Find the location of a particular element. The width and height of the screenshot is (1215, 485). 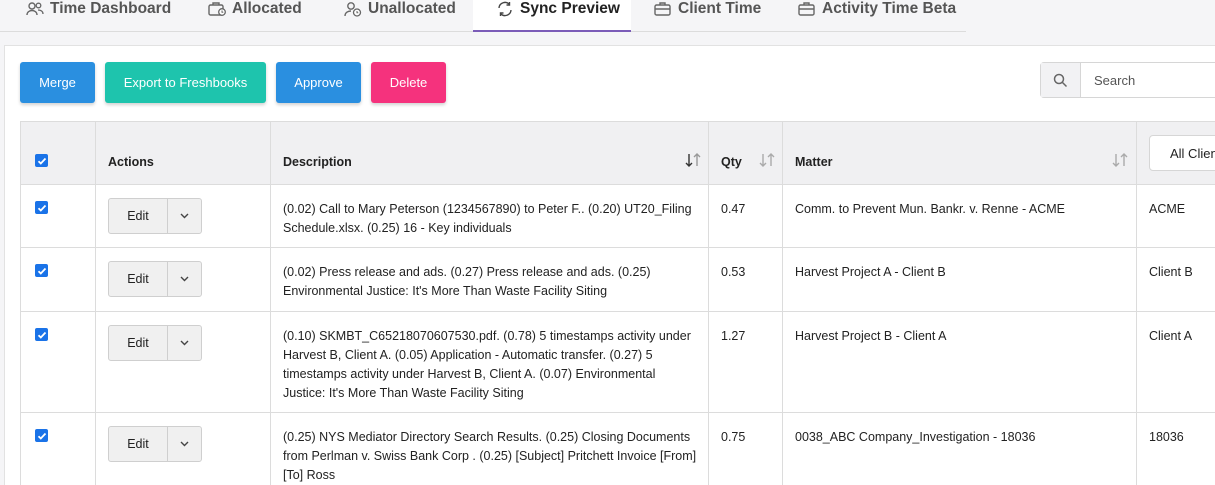

row-qty-cell: 1.27 is located at coordinates (745, 362).